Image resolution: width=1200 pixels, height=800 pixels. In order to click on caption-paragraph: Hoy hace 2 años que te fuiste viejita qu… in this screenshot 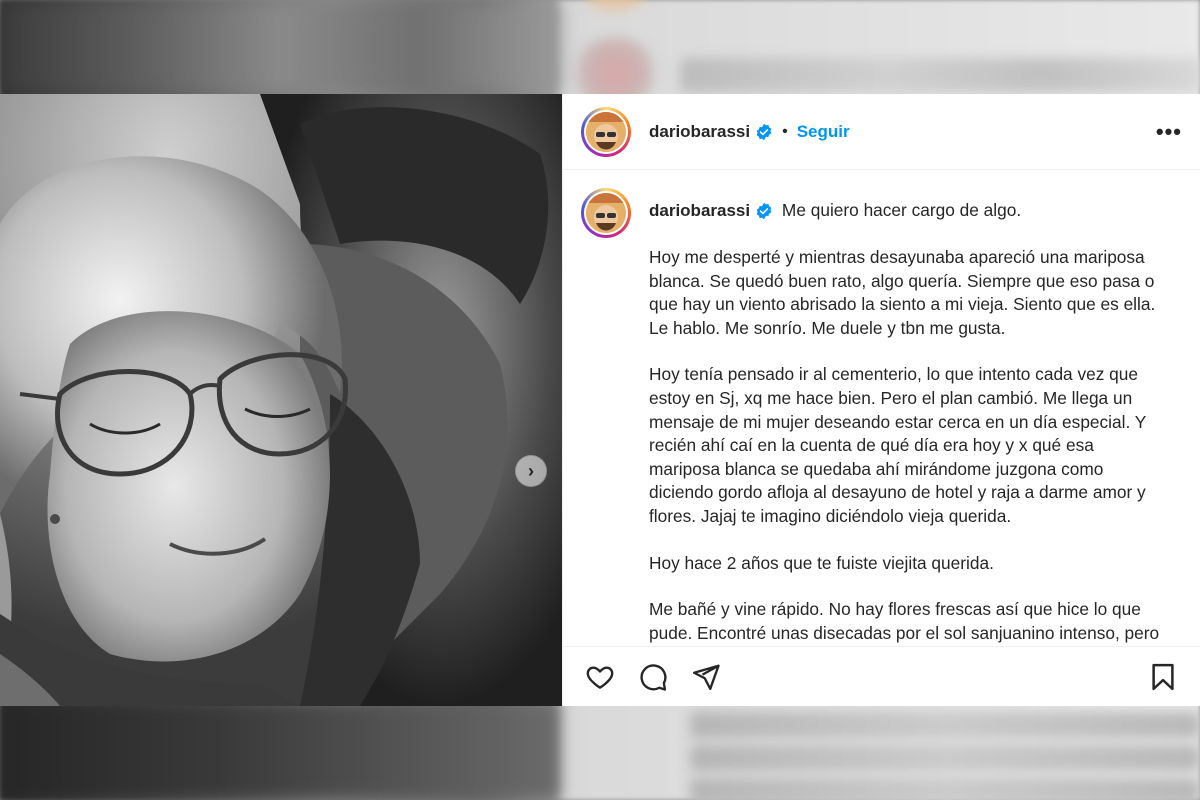, I will do `click(821, 562)`.